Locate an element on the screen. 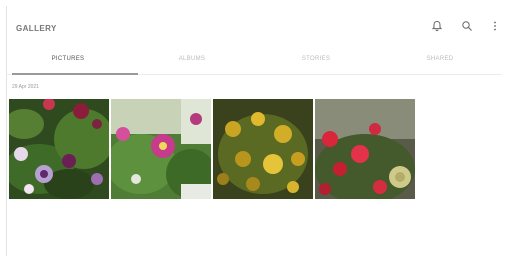  tab-stories: STORIES is located at coordinates (316, 64).